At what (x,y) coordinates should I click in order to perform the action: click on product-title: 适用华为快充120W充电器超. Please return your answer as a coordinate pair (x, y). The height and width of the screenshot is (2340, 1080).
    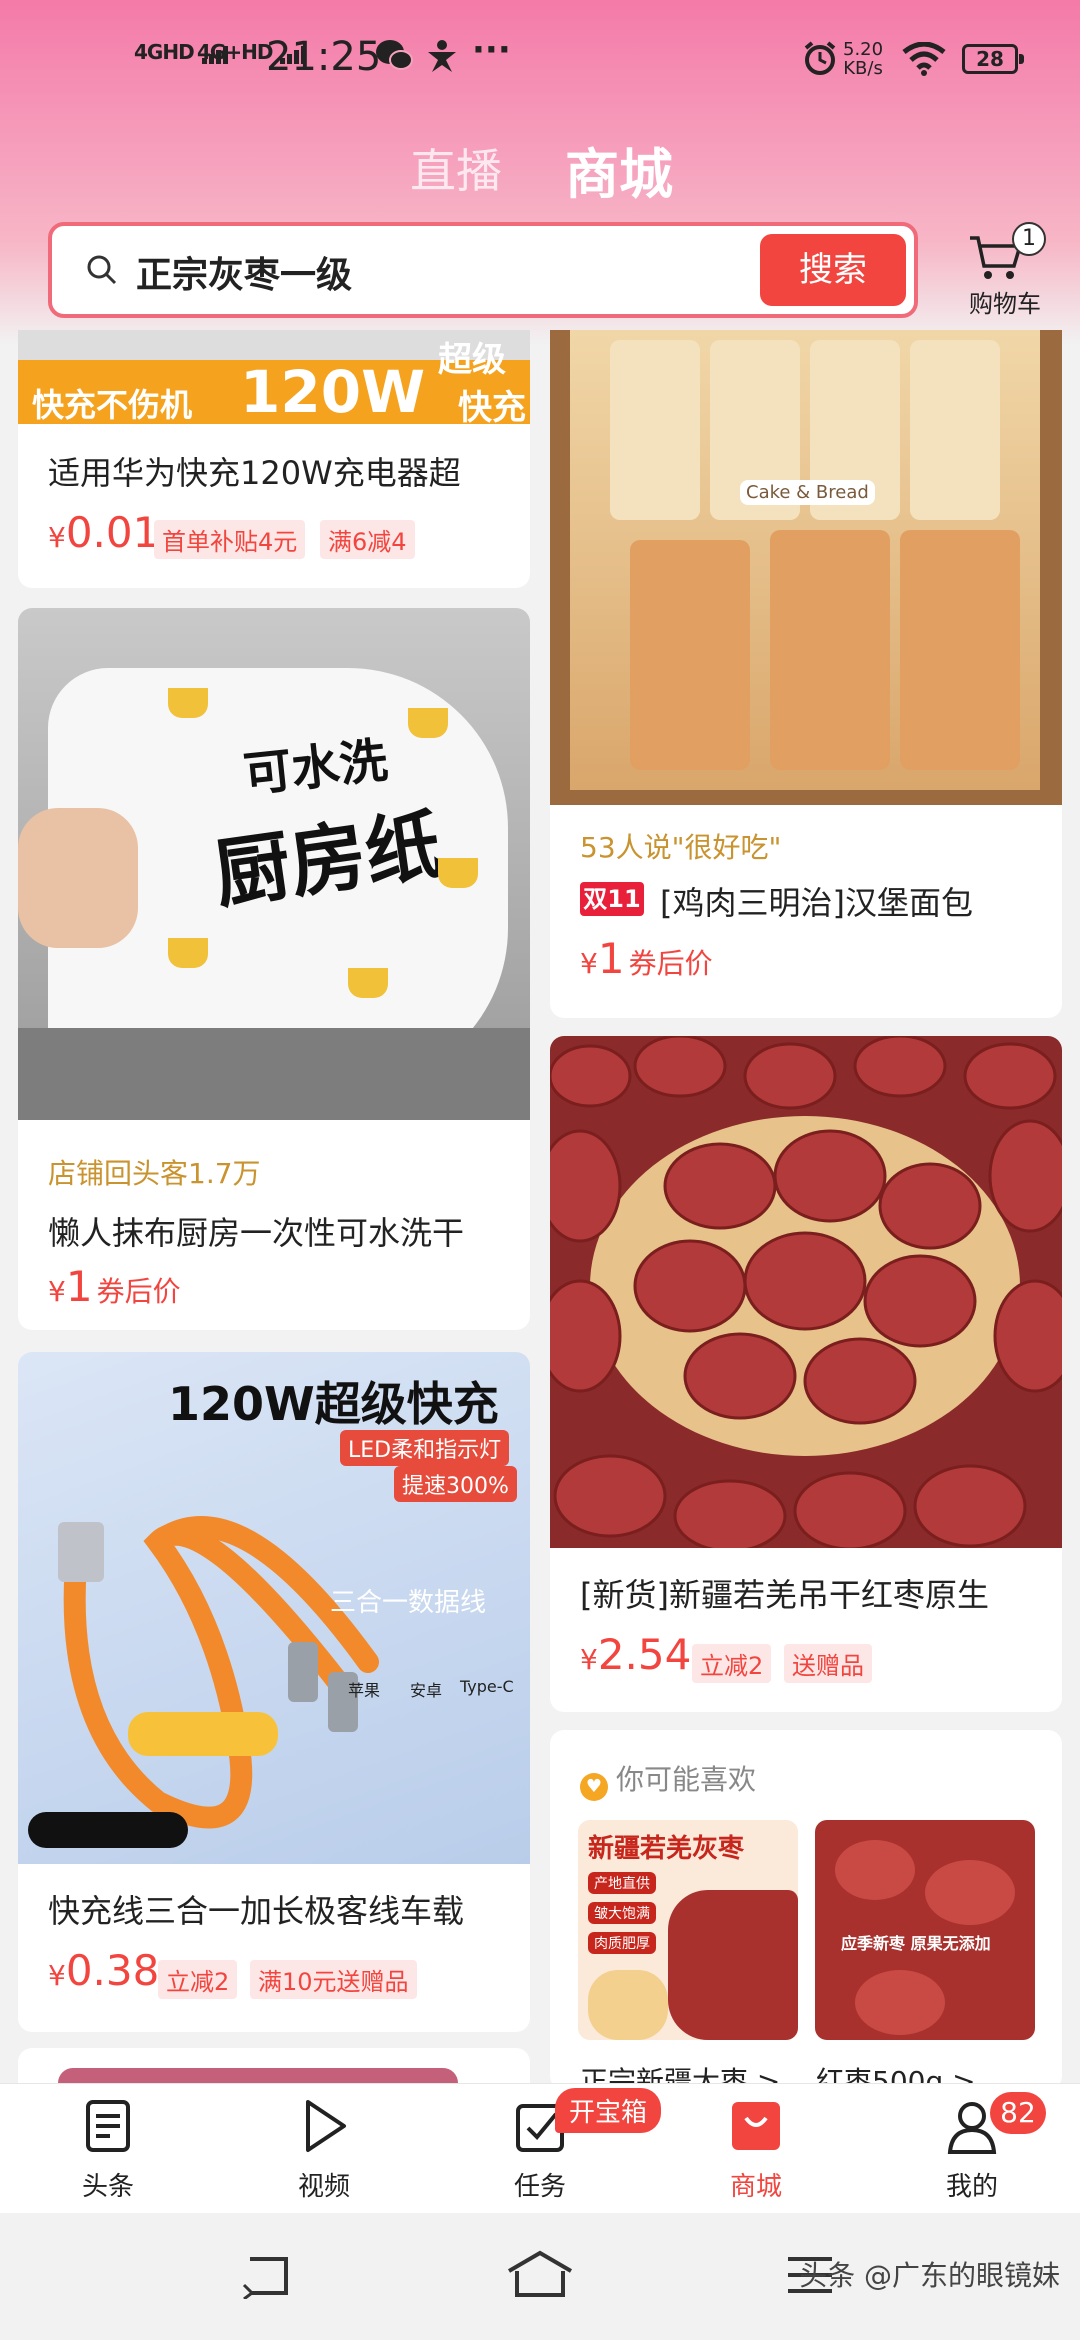
    Looking at the image, I should click on (254, 473).